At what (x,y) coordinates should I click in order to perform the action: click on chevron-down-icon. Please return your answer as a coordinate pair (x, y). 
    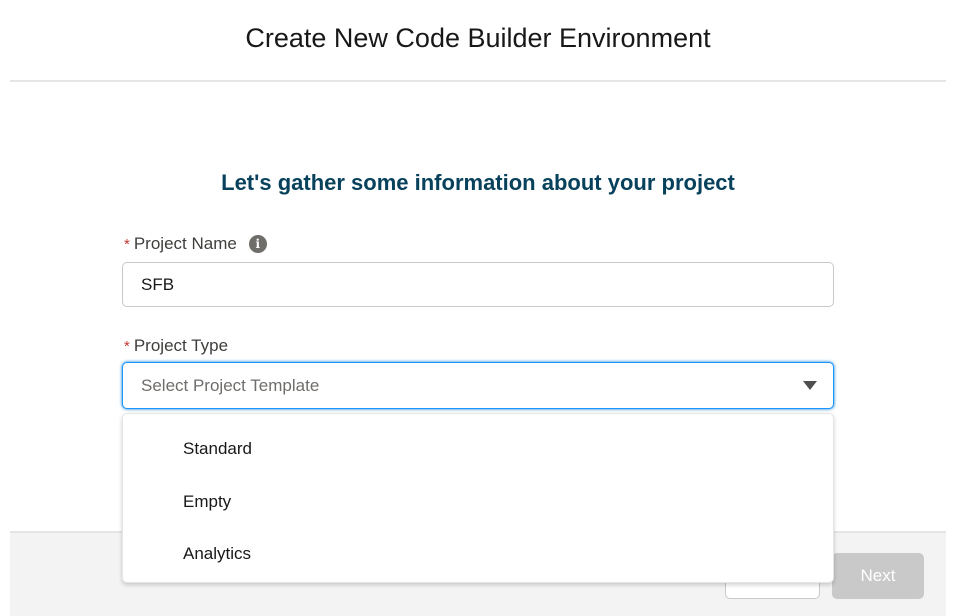
    Looking at the image, I should click on (810, 385).